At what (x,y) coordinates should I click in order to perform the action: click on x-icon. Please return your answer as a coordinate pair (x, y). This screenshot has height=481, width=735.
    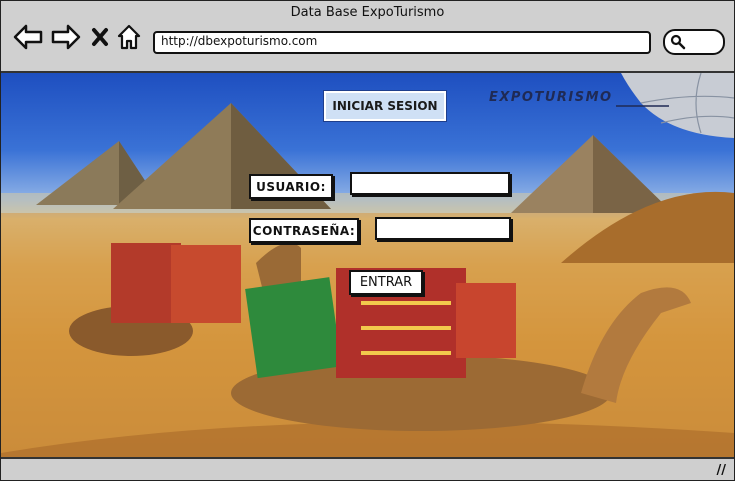
    Looking at the image, I should click on (100, 37).